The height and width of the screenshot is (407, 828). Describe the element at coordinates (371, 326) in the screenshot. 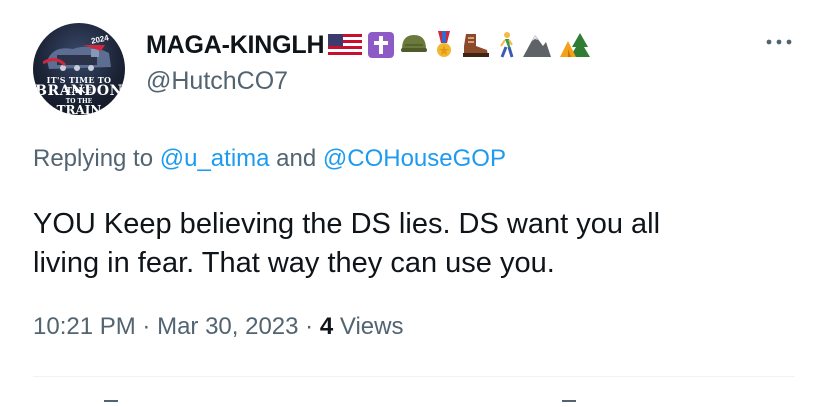

I see `views-label: Views` at that location.